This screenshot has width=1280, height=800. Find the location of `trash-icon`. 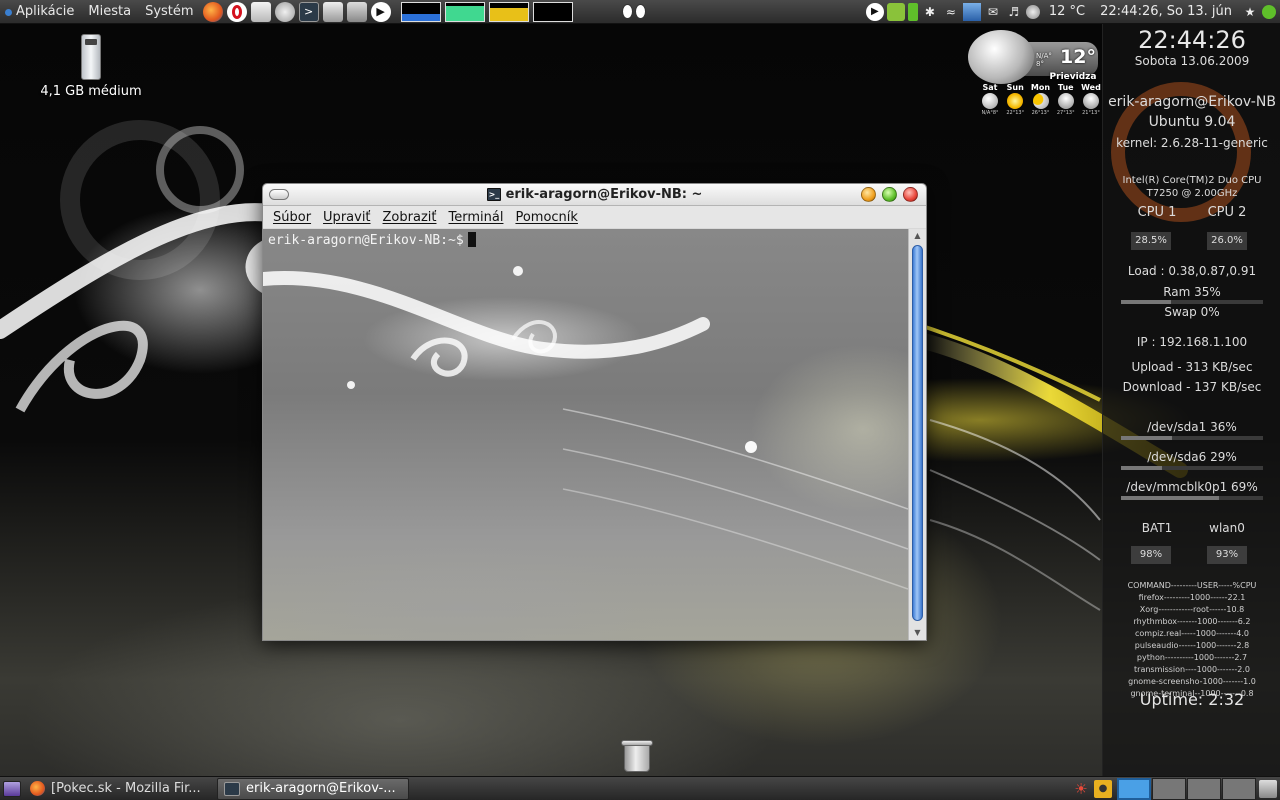

trash-icon is located at coordinates (637, 755).